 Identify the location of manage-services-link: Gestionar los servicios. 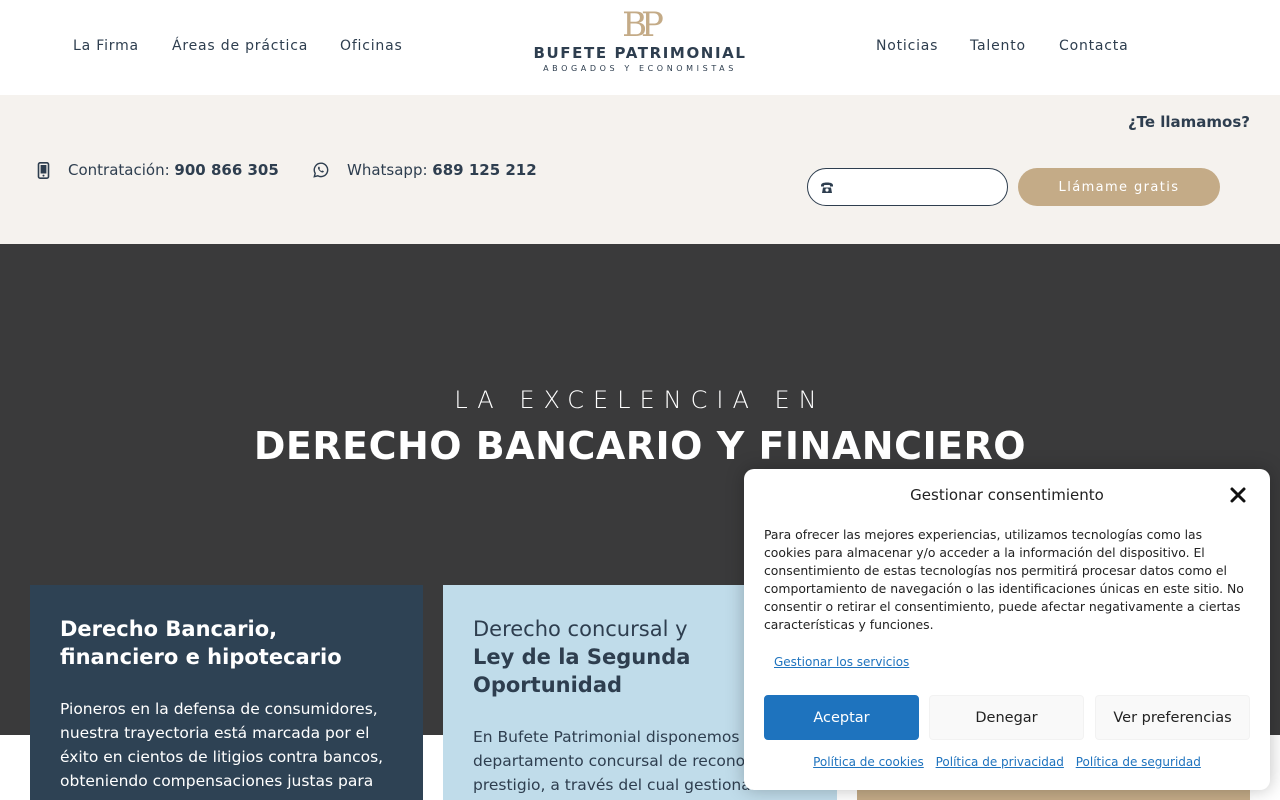
(841, 662).